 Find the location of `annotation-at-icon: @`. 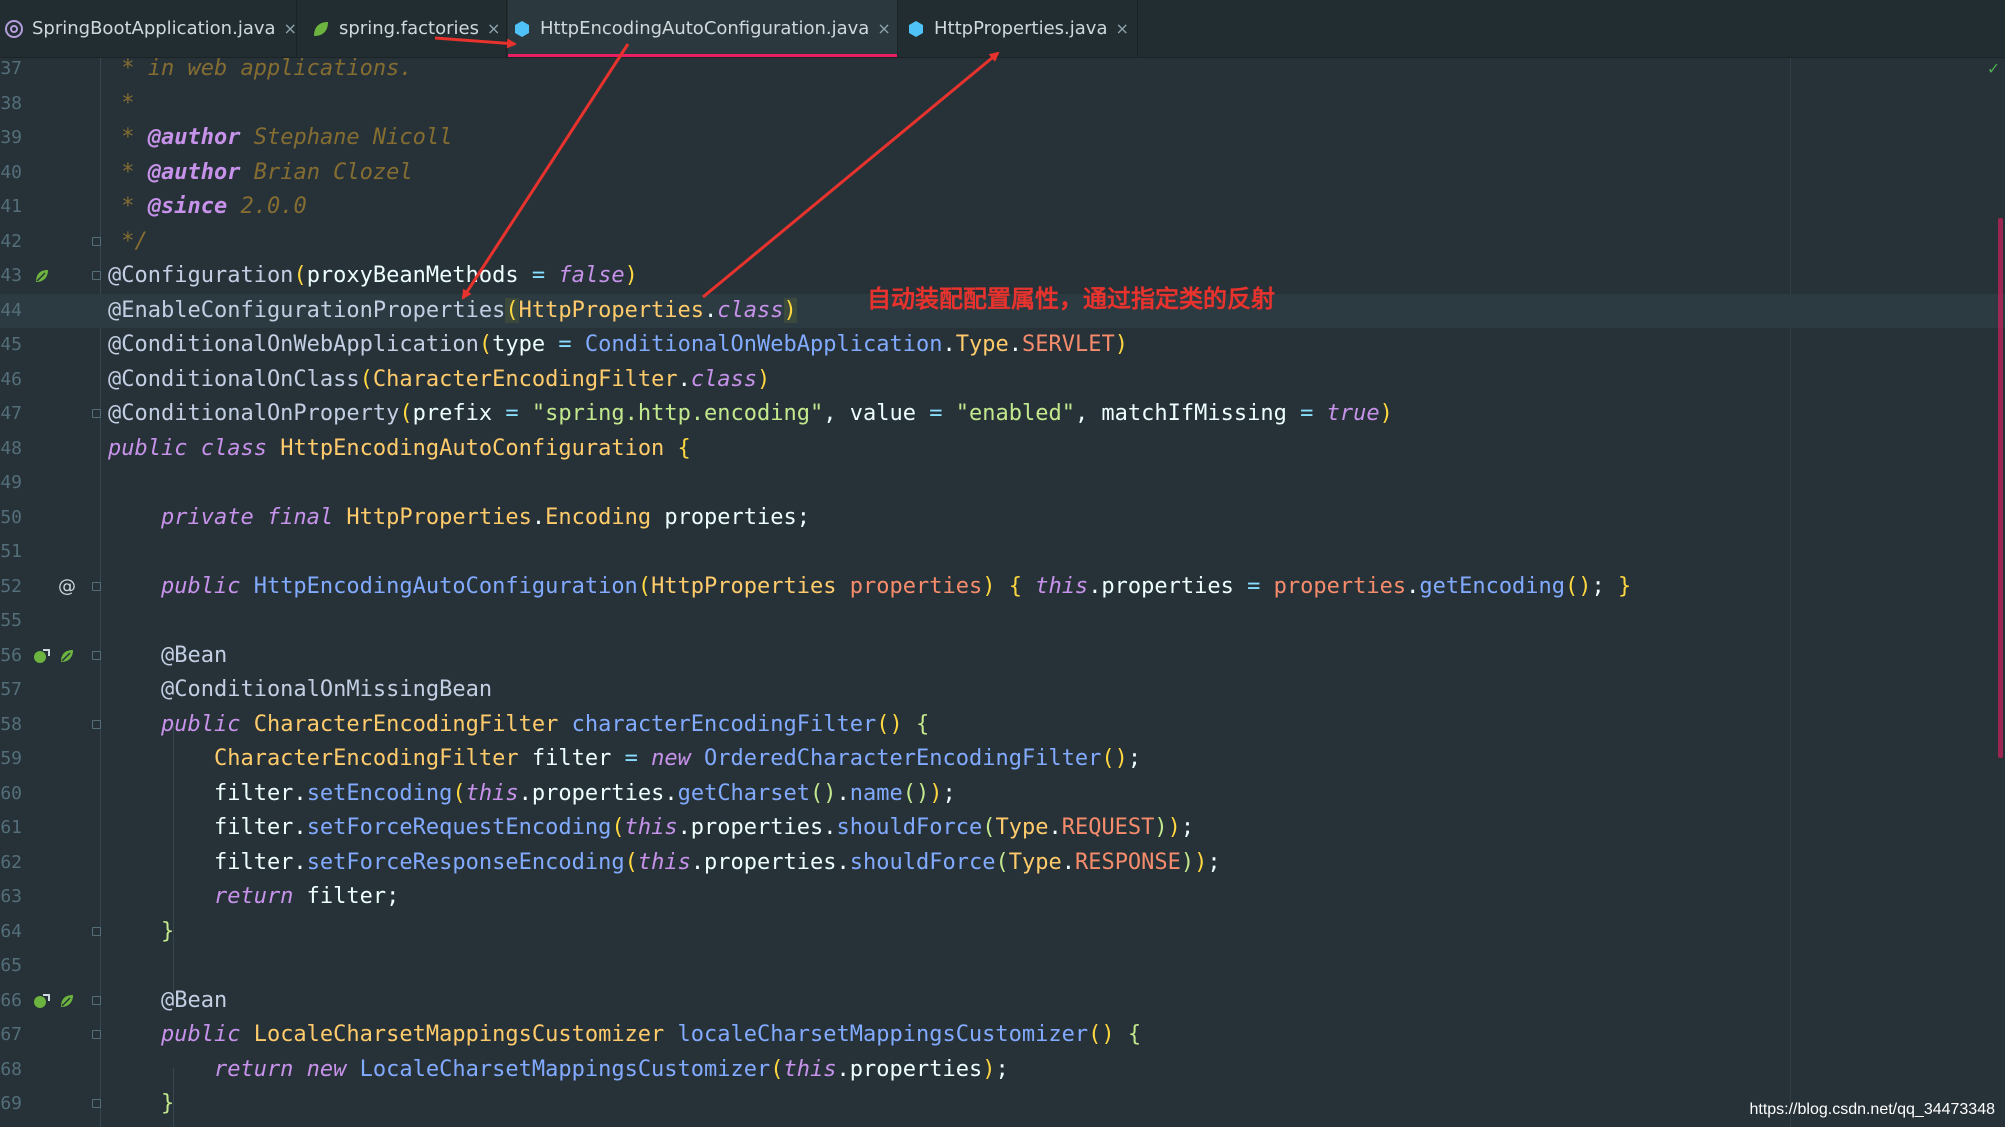

annotation-at-icon: @ is located at coordinates (67, 586).